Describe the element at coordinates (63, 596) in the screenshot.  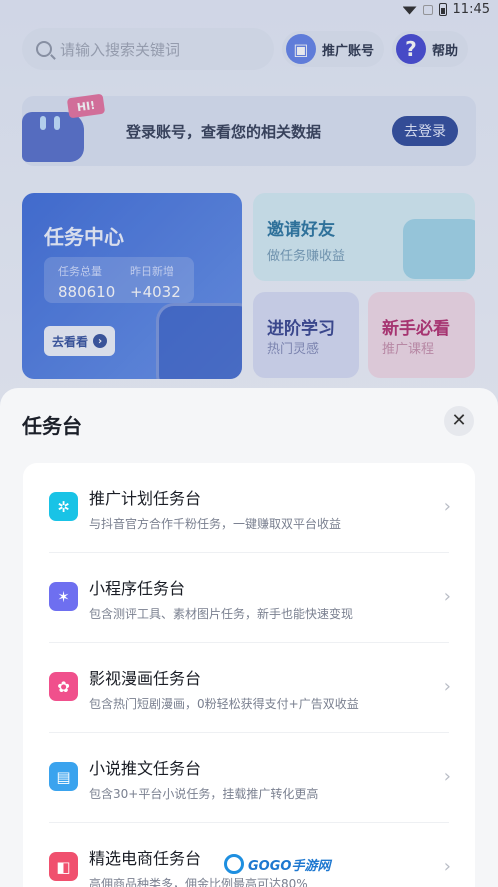
I see `miniprogram-icon: ✶` at that location.